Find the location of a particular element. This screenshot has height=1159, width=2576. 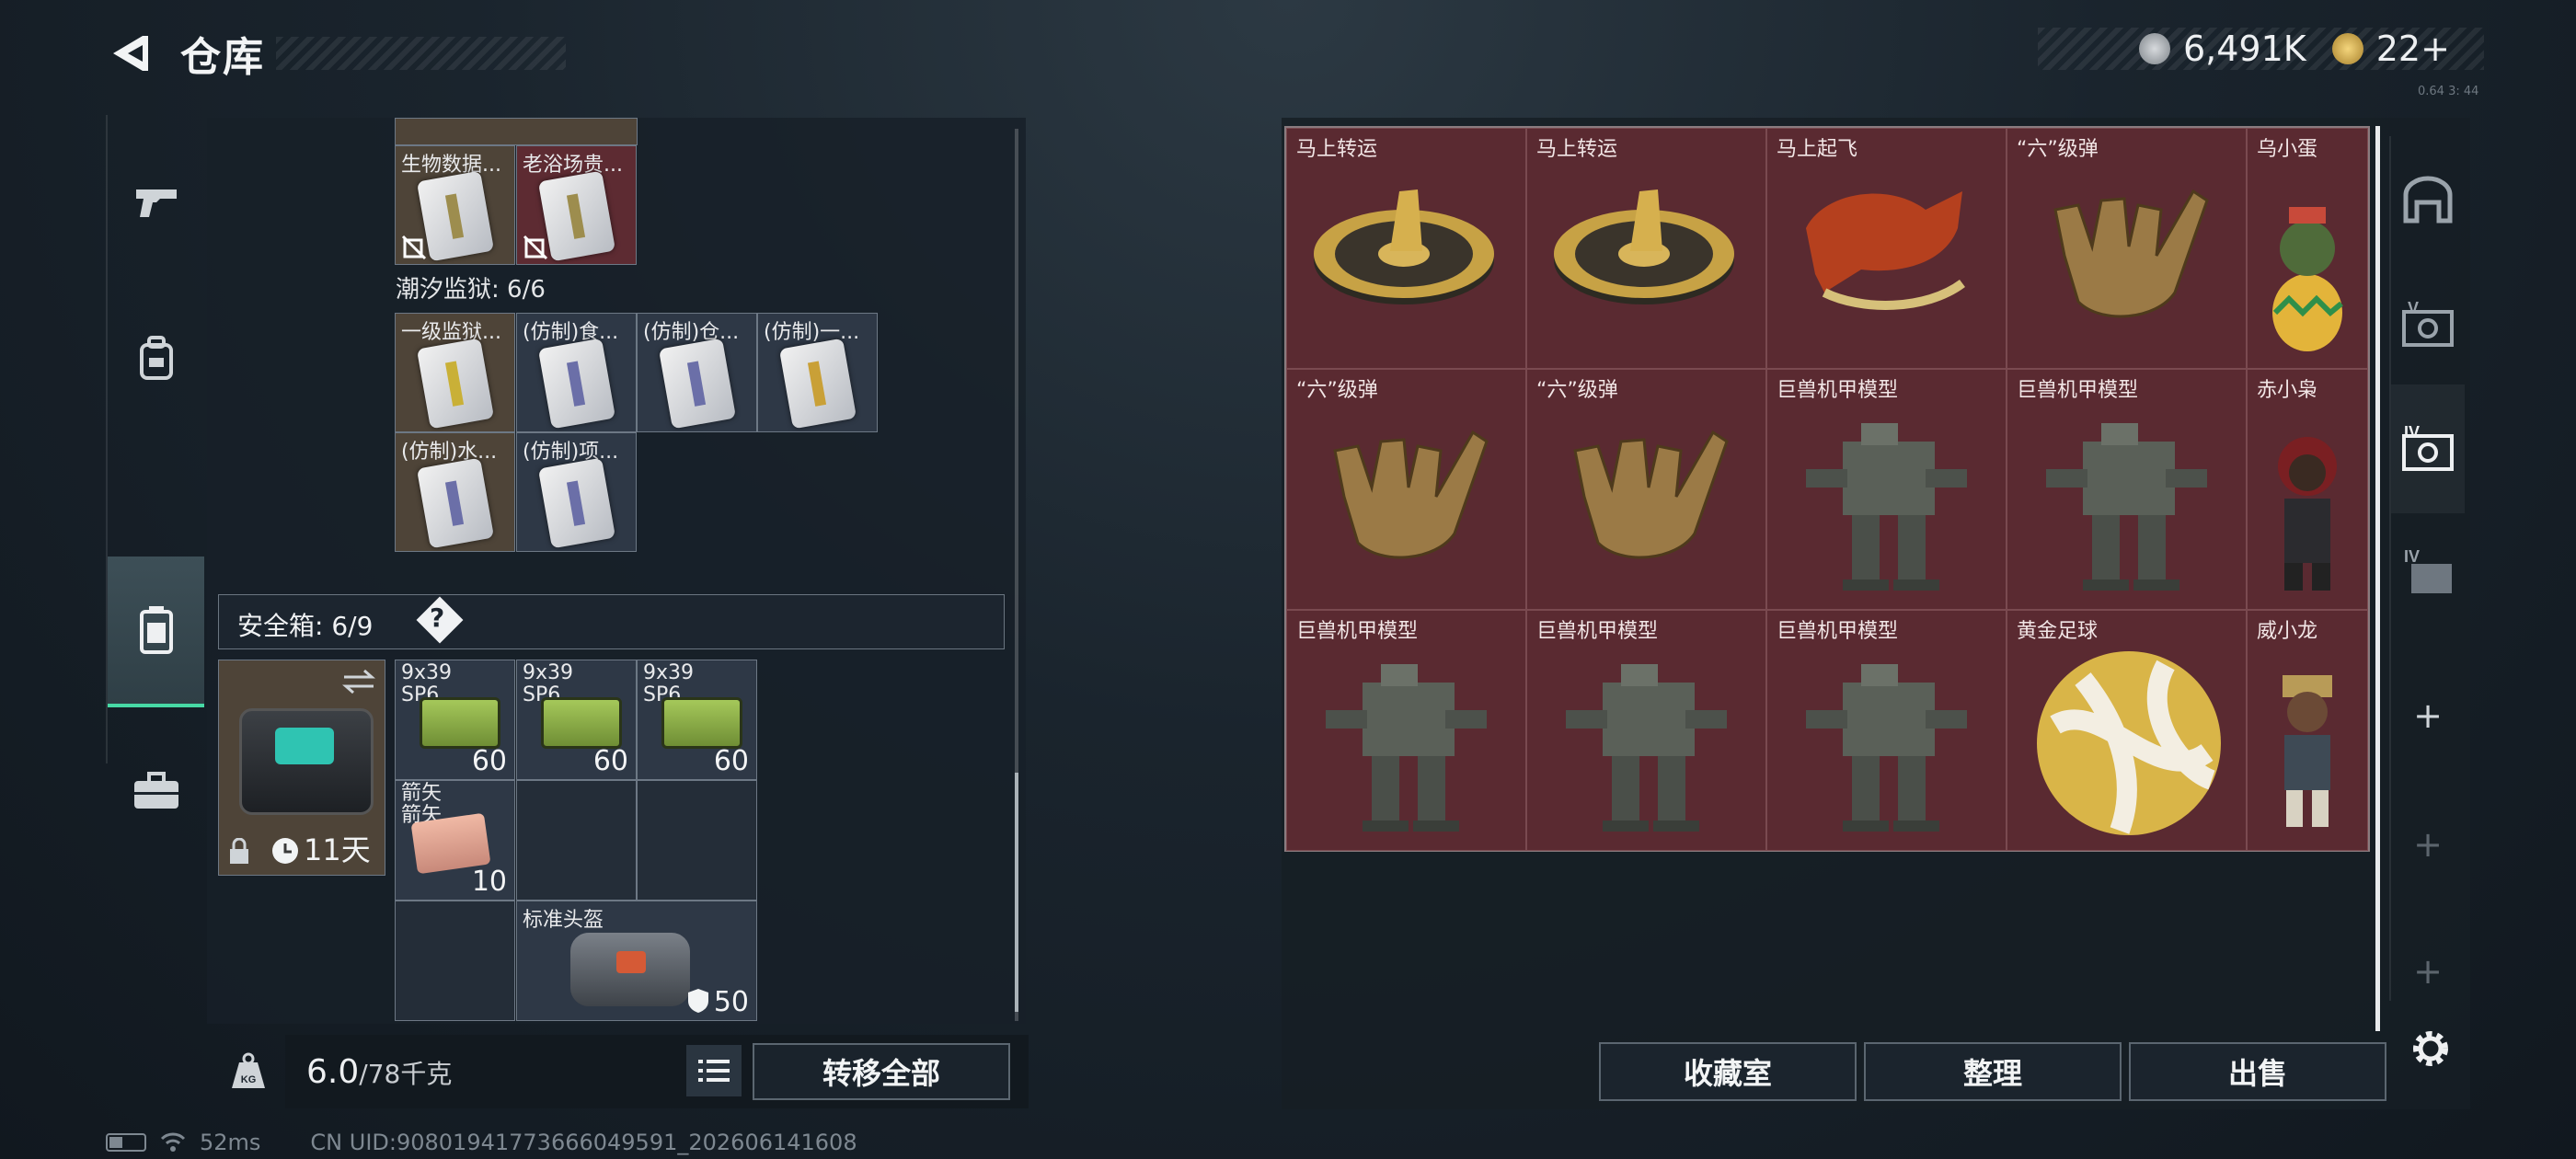

list-view-button is located at coordinates (714, 1070).